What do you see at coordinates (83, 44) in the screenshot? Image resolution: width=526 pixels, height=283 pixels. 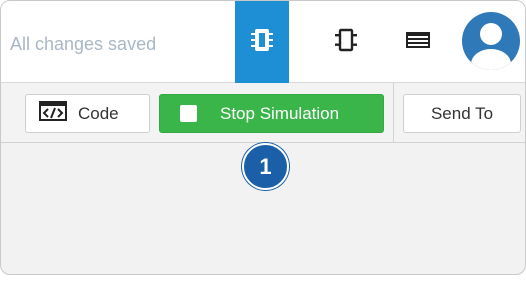 I see `save-status: All changes saved` at bounding box center [83, 44].